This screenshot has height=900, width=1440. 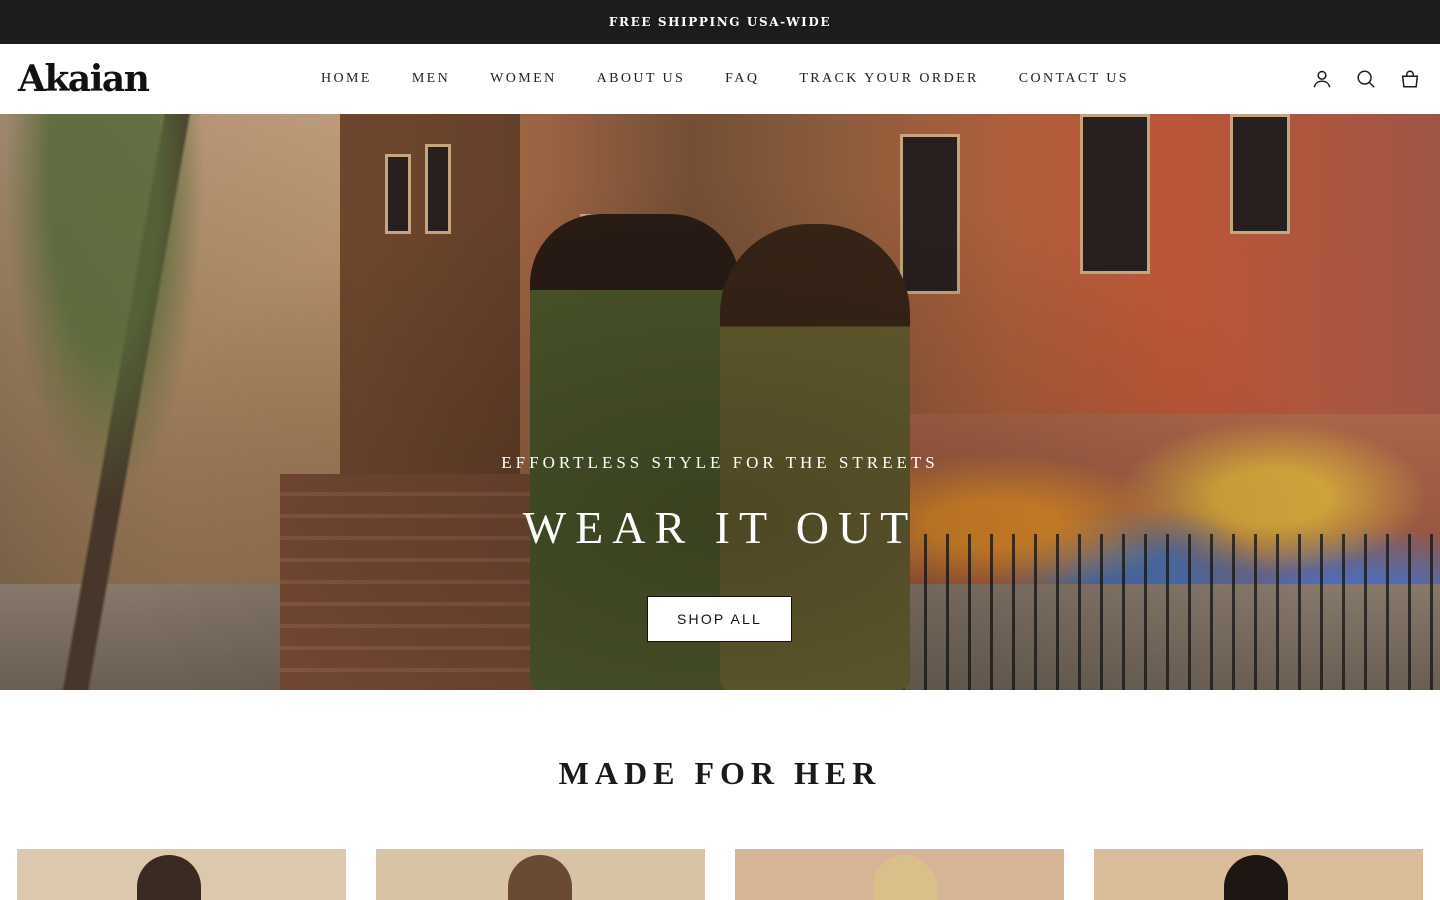 I want to click on nav-faq: FAQ, so click(x=742, y=79).